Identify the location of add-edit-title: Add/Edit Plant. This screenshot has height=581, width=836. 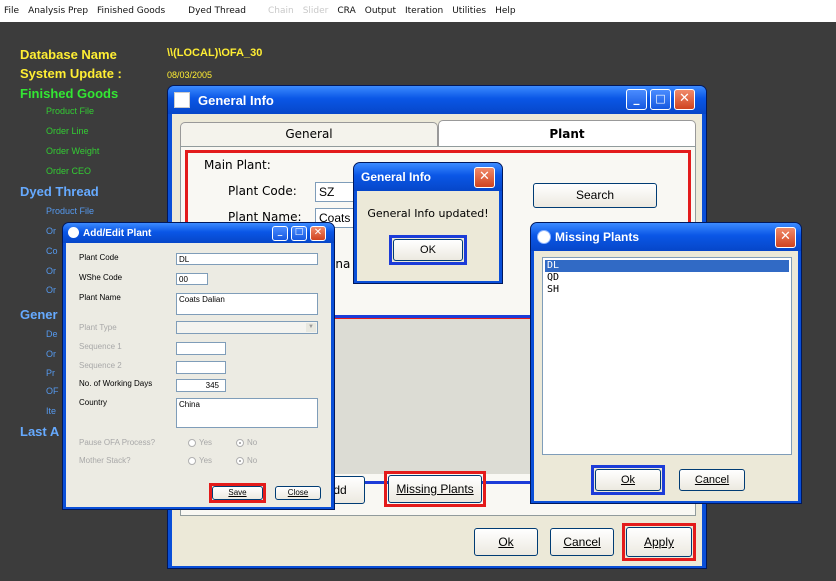
(117, 233).